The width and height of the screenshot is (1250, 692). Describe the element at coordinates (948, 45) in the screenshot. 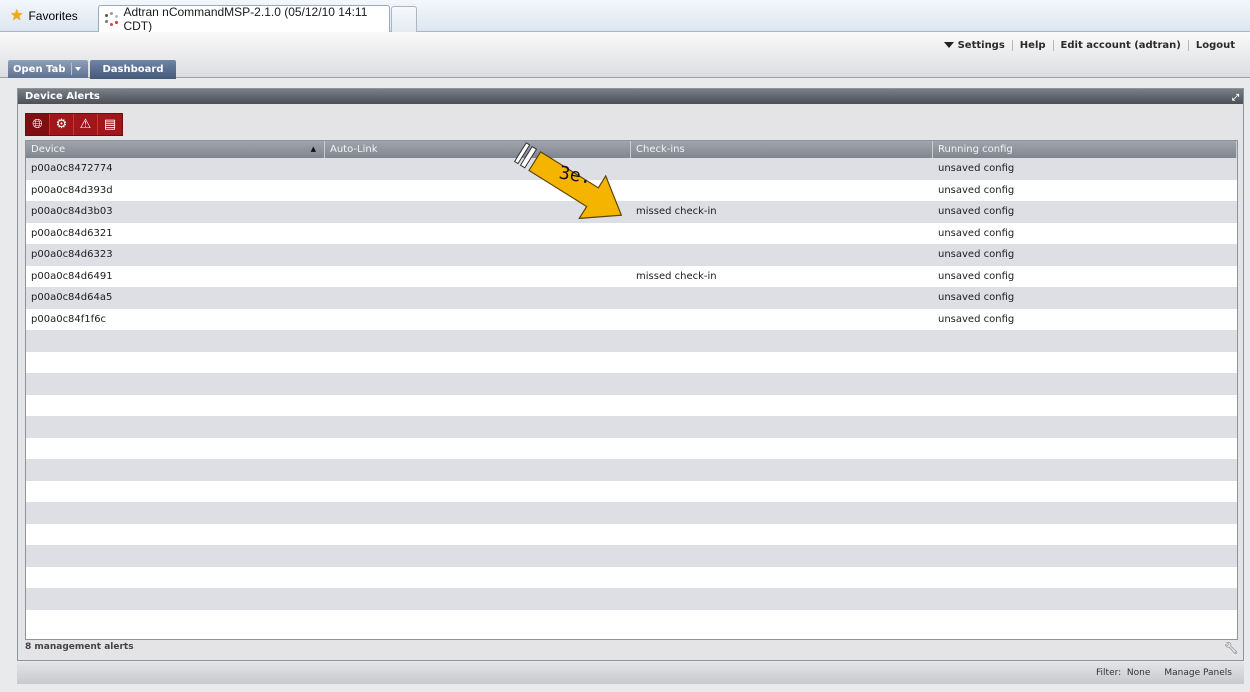

I see `caret-down-icon` at that location.